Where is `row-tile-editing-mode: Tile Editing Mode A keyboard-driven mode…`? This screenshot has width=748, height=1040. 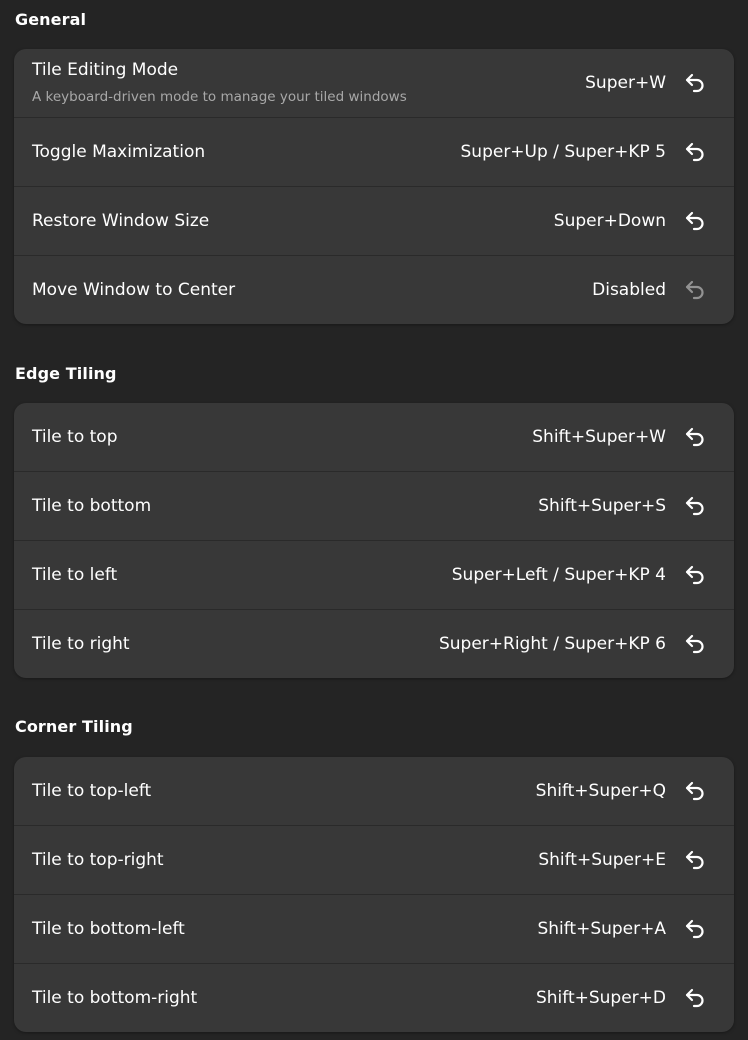 row-tile-editing-mode: Tile Editing Mode A keyboard-driven mode… is located at coordinates (374, 83).